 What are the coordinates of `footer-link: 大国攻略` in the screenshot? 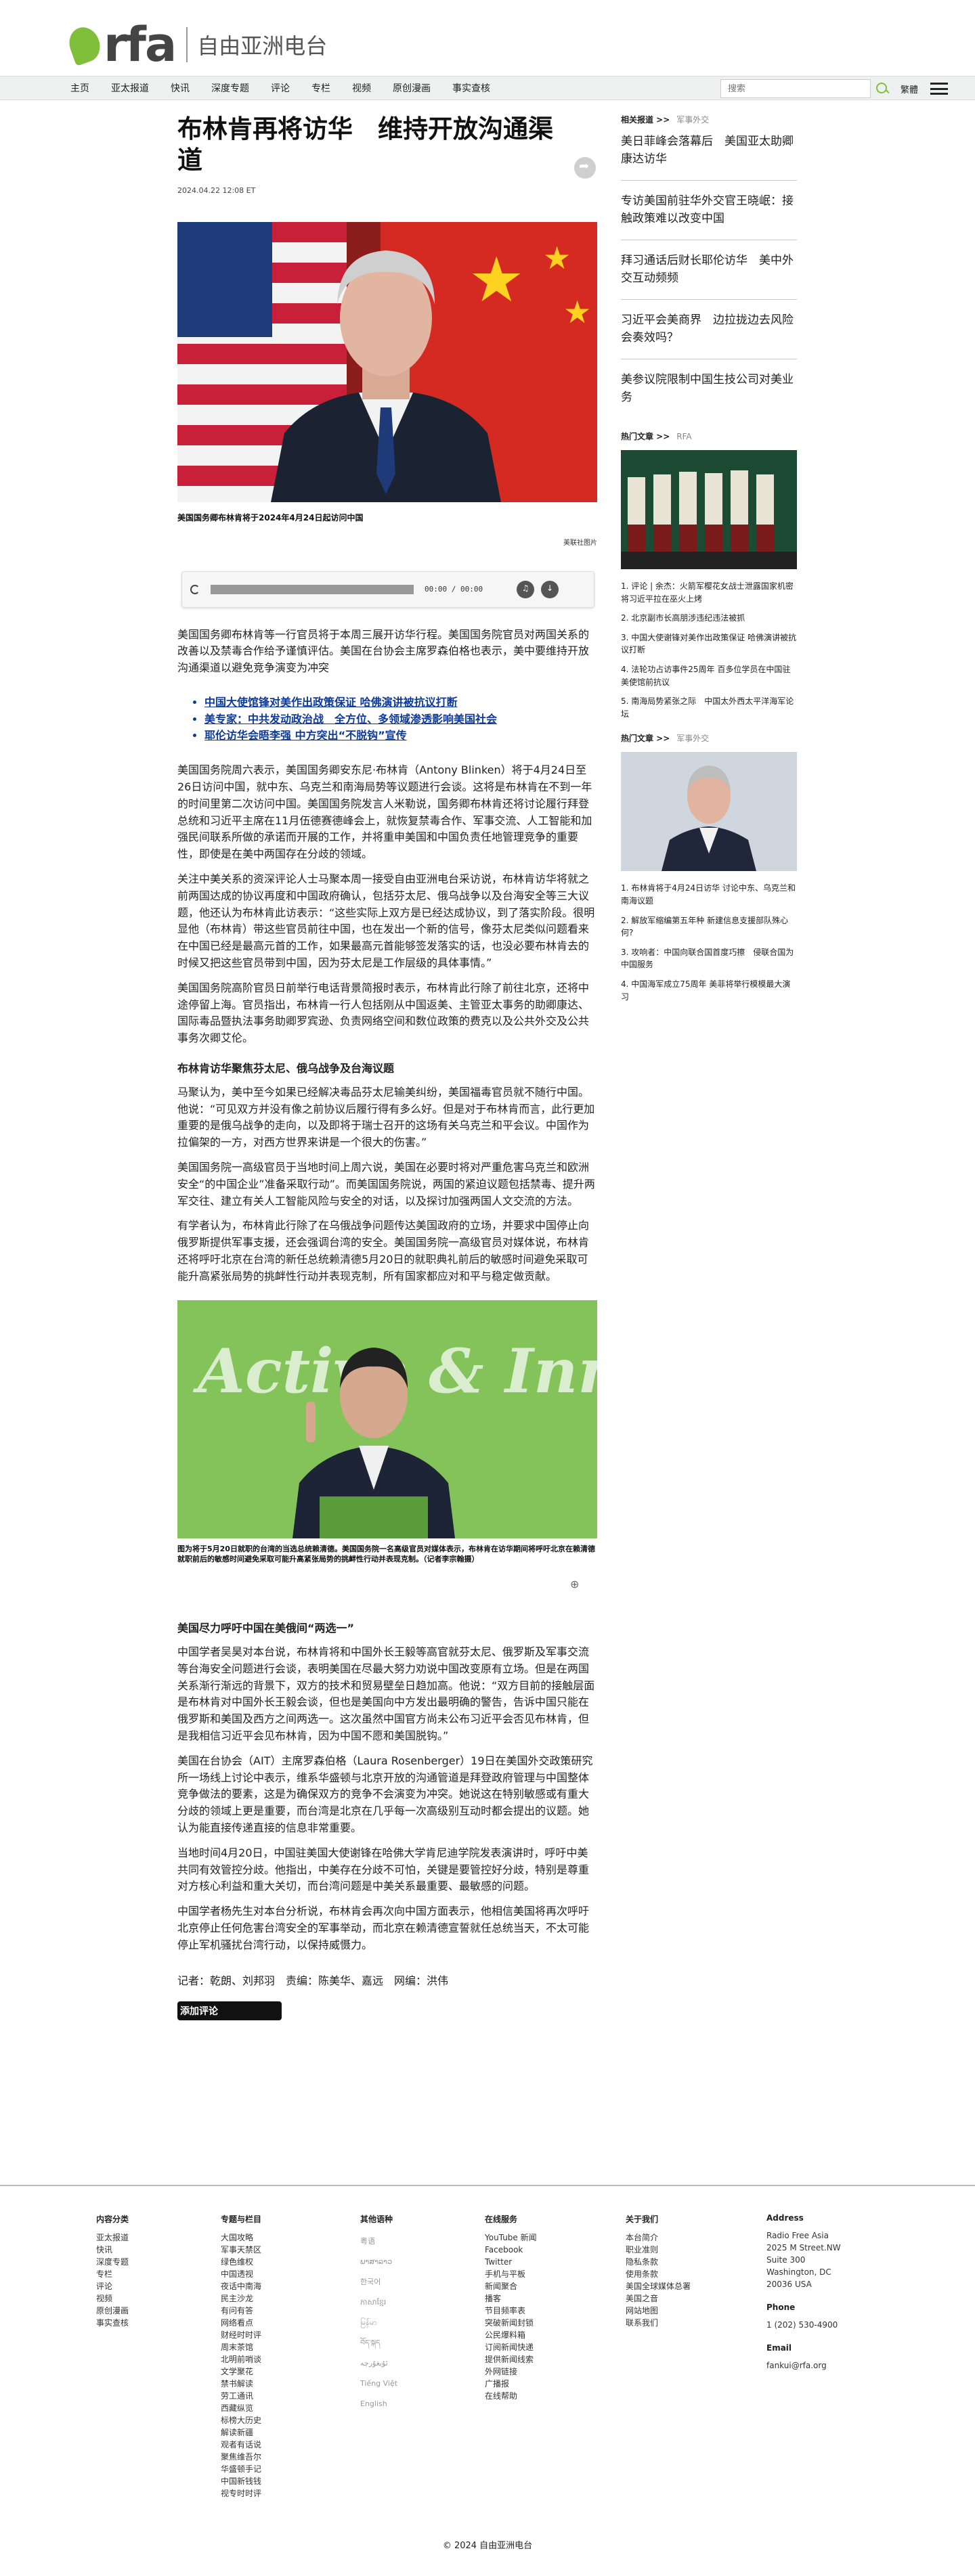 It's located at (290, 2237).